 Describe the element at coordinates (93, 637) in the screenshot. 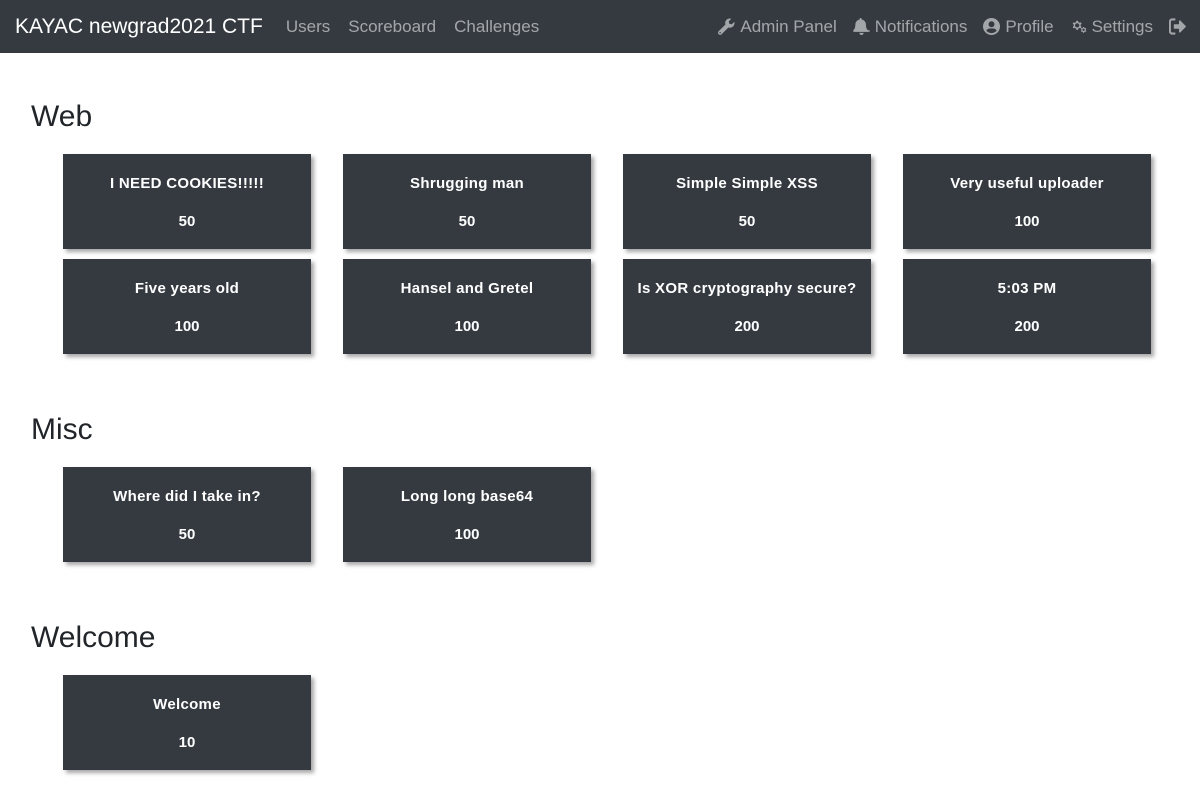

I see `category-heading-welcome: Welcome` at that location.